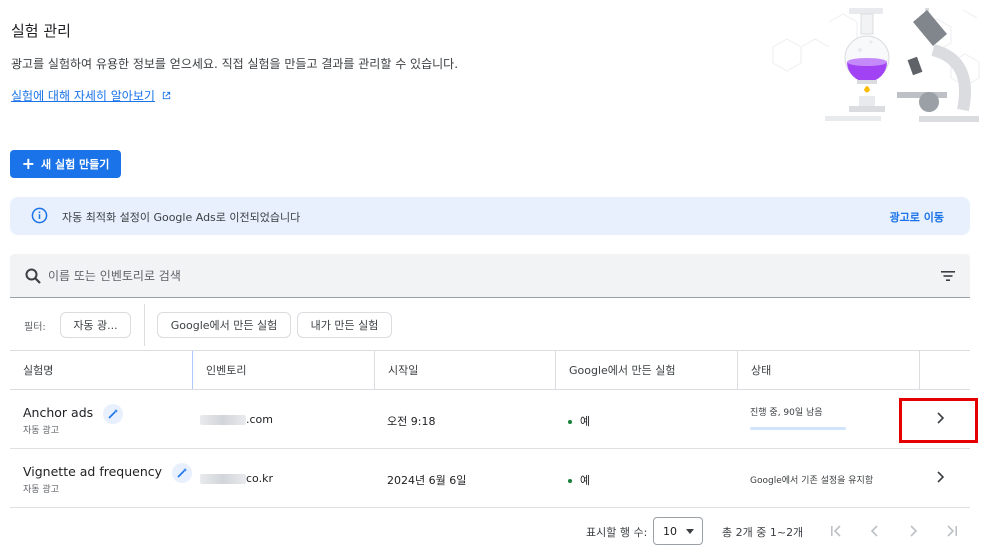 The height and width of the screenshot is (555, 991). What do you see at coordinates (786, 413) in the screenshot?
I see `status-text: 진행 중, 90일 남음` at bounding box center [786, 413].